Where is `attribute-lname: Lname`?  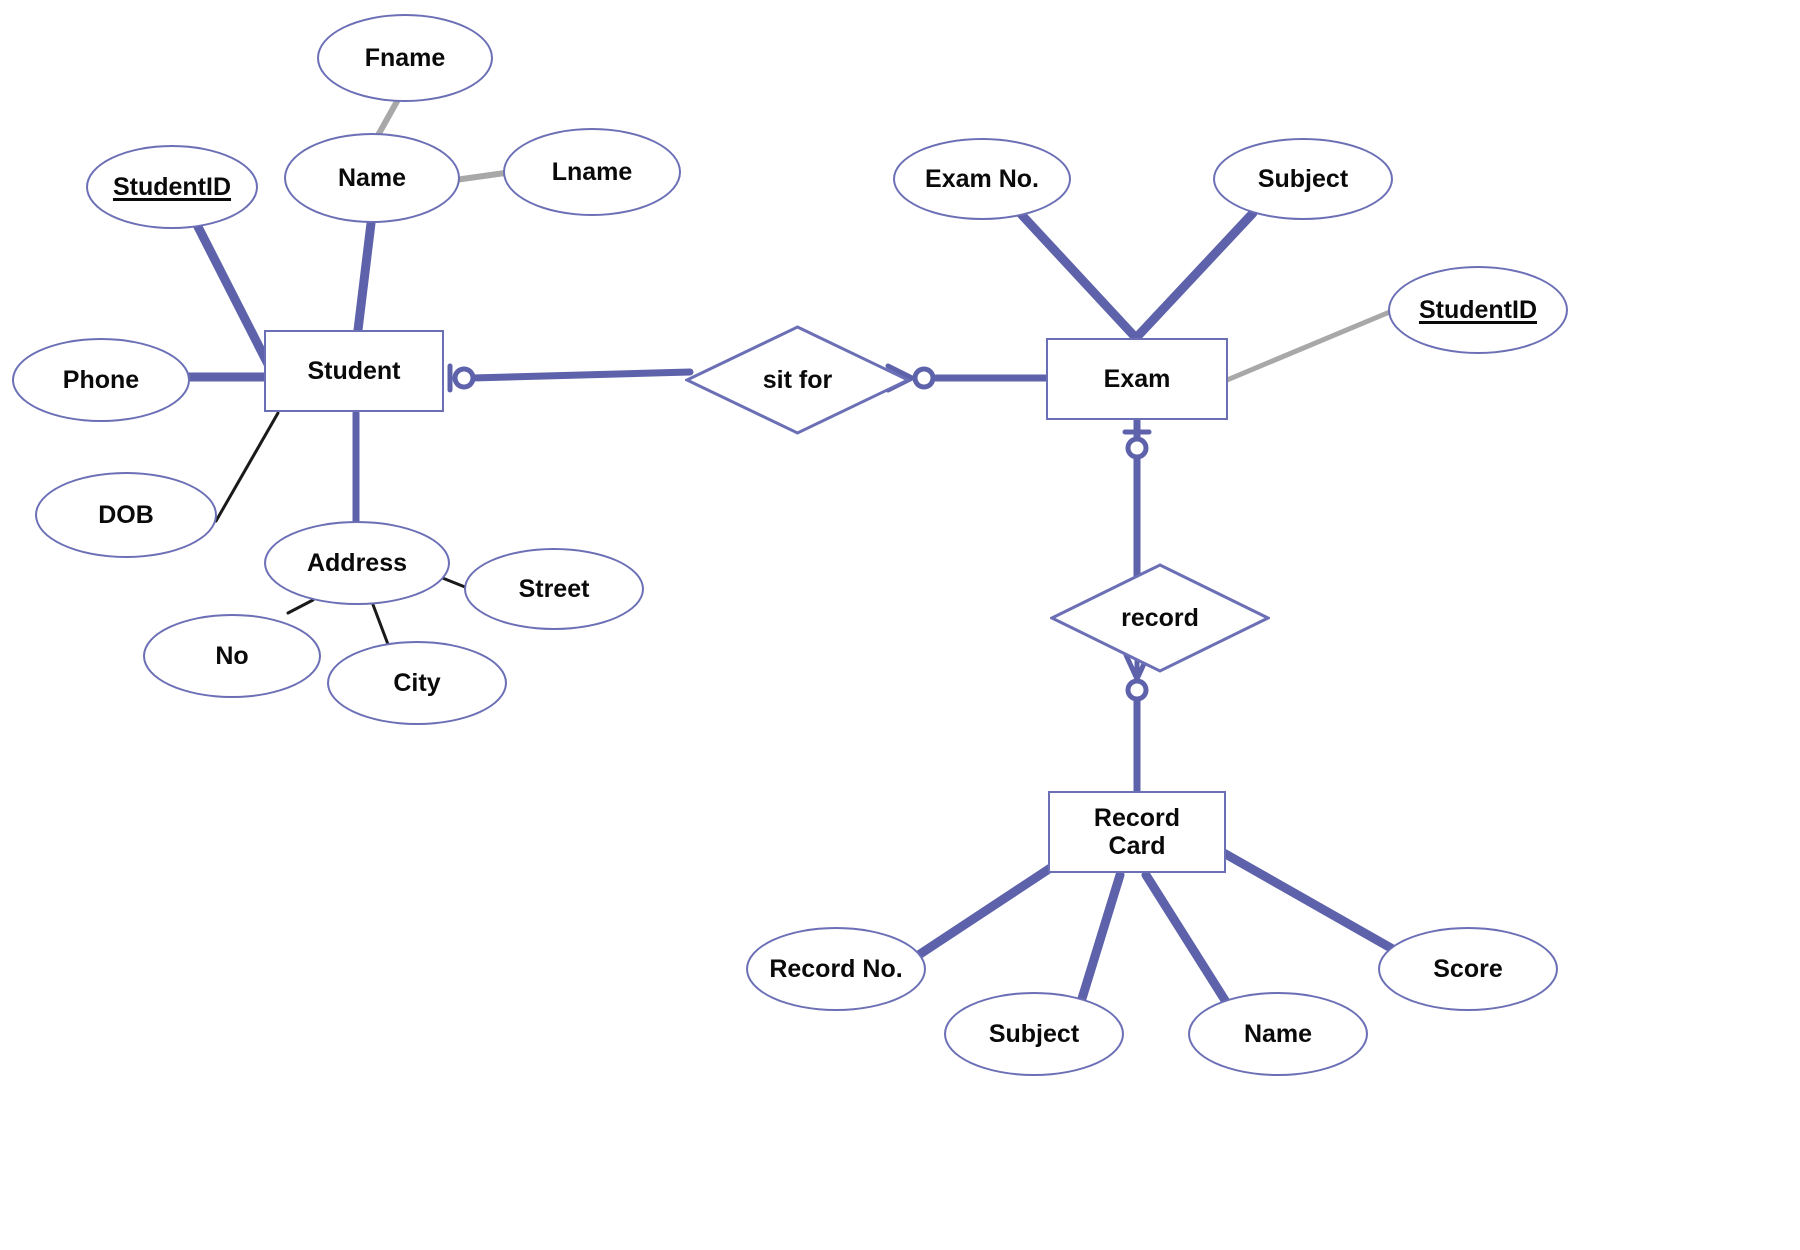 attribute-lname: Lname is located at coordinates (592, 172).